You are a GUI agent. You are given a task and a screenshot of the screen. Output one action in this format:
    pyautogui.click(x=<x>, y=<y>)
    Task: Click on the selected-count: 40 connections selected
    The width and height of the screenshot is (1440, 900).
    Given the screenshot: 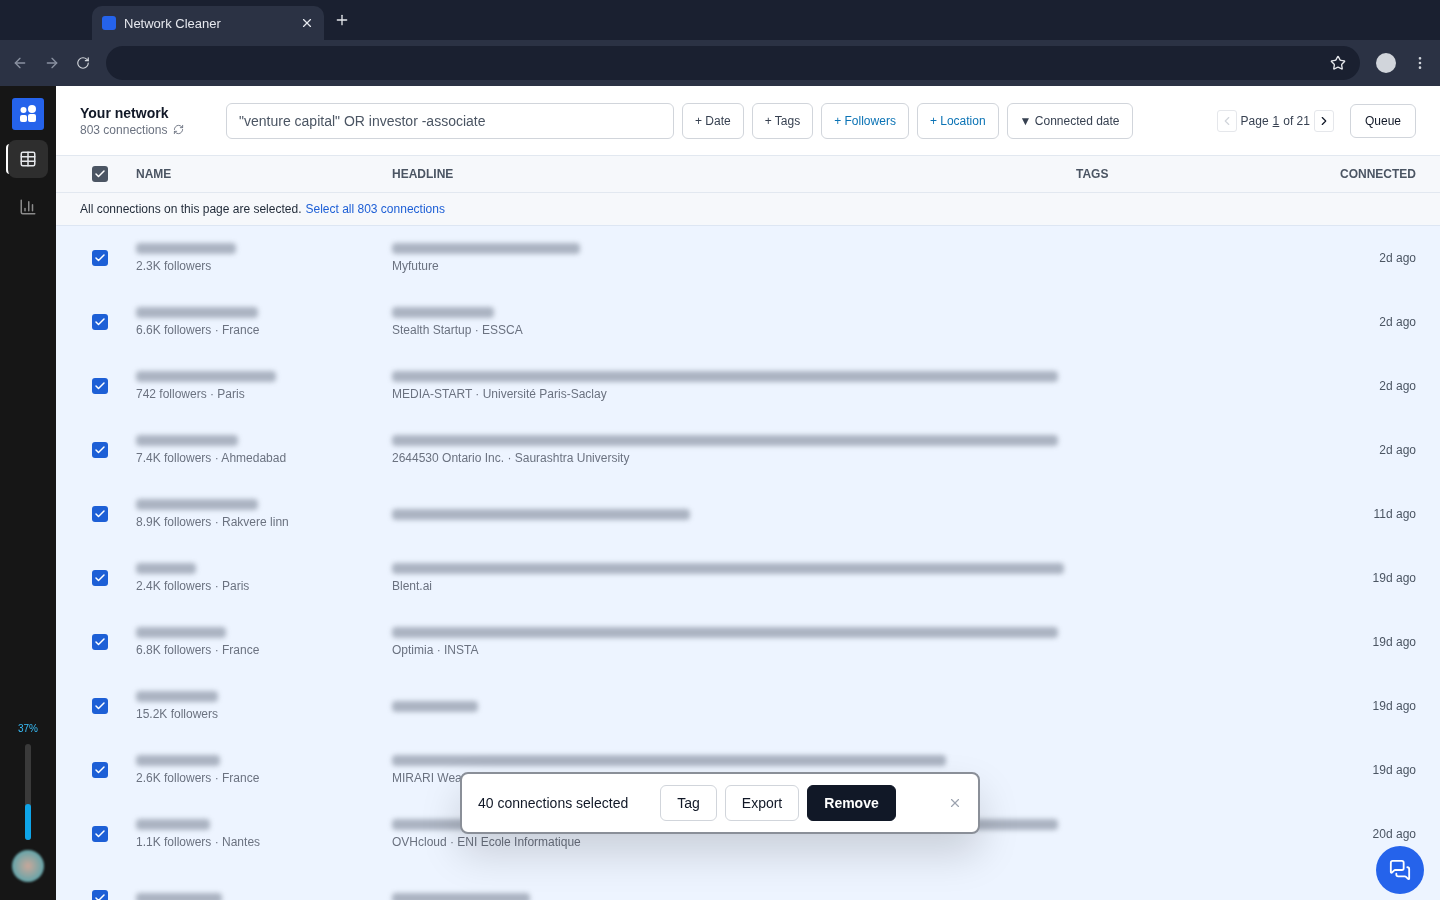 What is the action you would take?
    pyautogui.click(x=553, y=803)
    